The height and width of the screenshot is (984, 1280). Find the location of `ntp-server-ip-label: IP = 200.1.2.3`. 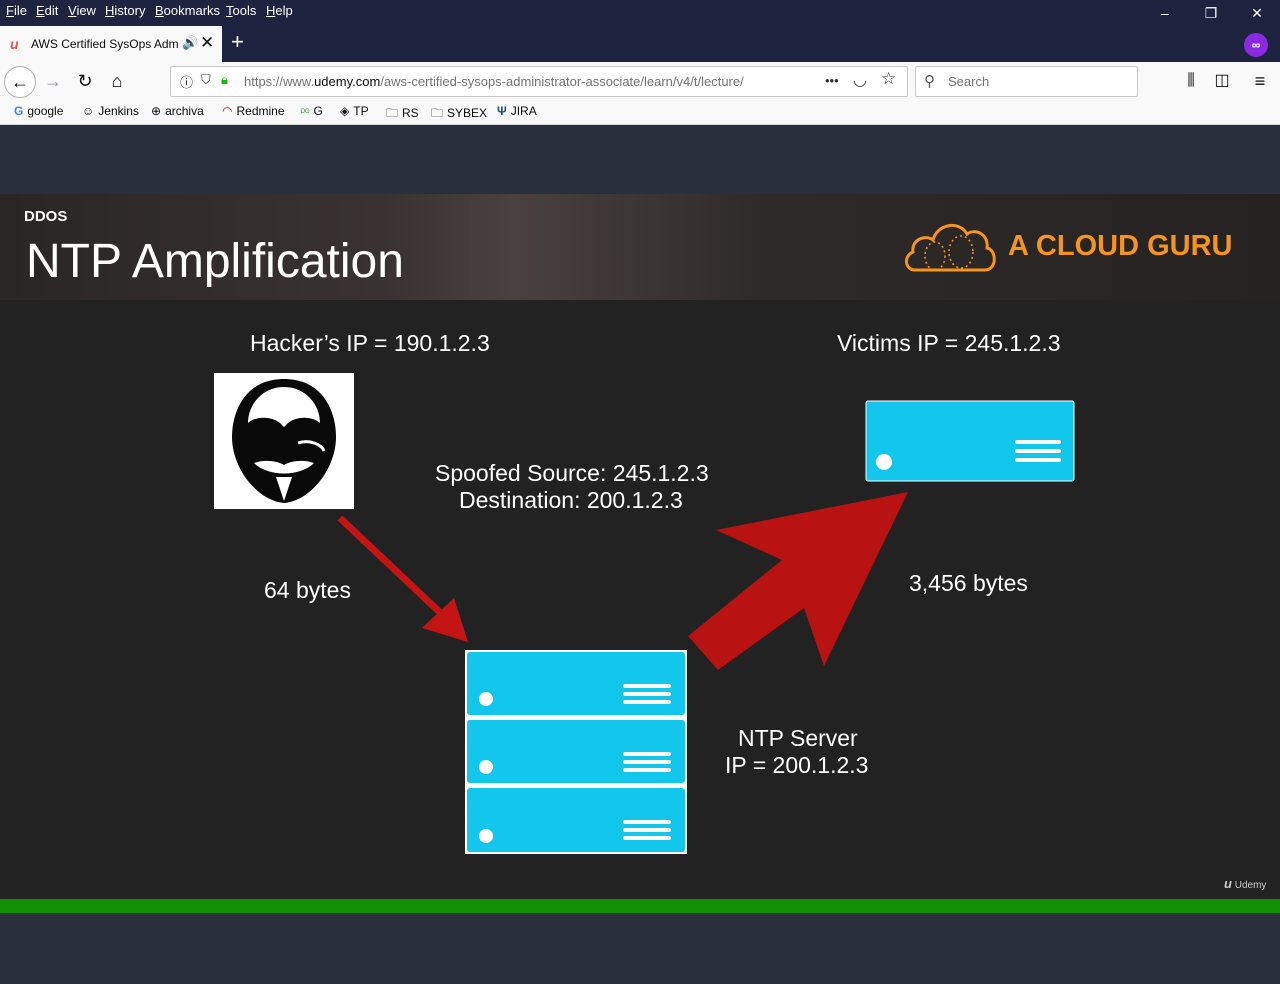

ntp-server-ip-label: IP = 200.1.2.3 is located at coordinates (797, 765).